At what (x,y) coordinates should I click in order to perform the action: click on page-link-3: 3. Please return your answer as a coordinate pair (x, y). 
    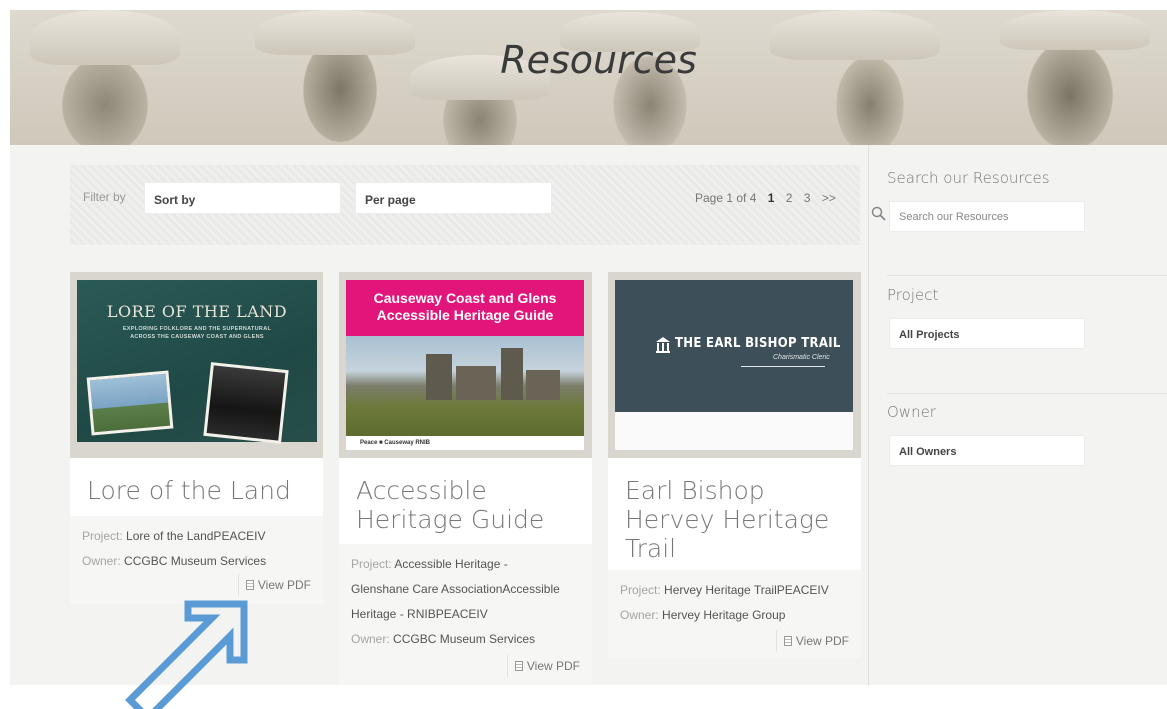
    Looking at the image, I should click on (807, 198).